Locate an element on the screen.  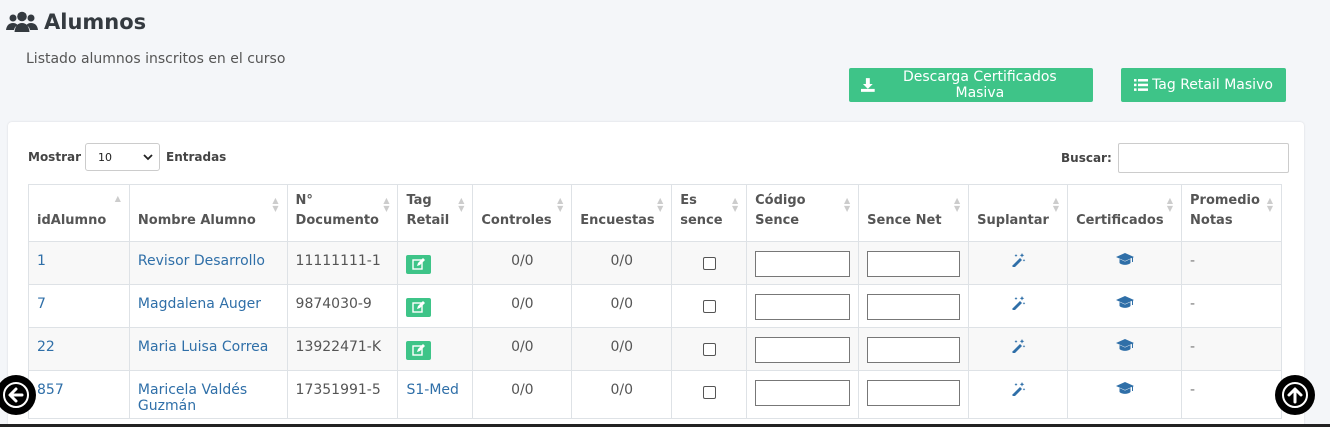
cell-idalumno: 7 is located at coordinates (79, 306).